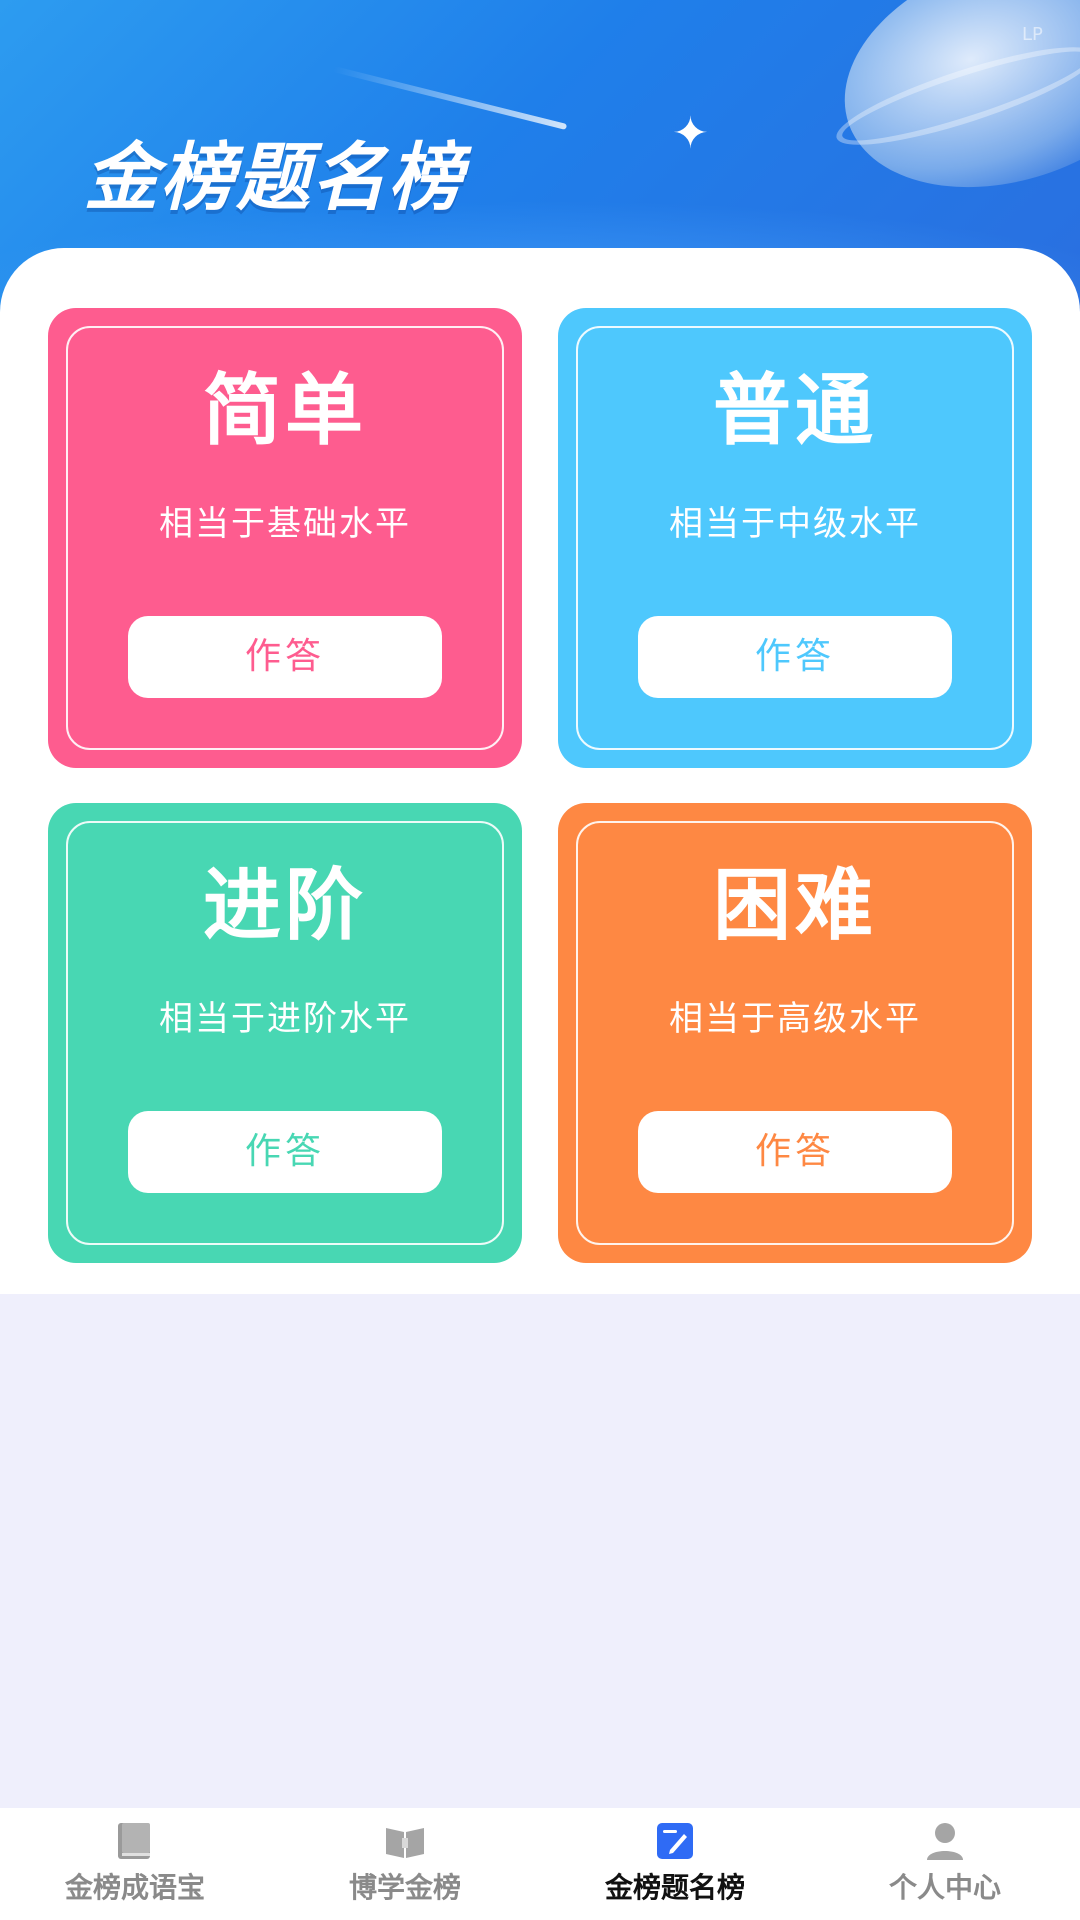 The width and height of the screenshot is (1080, 1920). I want to click on tab-erudite-list: 博学金榜, so click(405, 1864).